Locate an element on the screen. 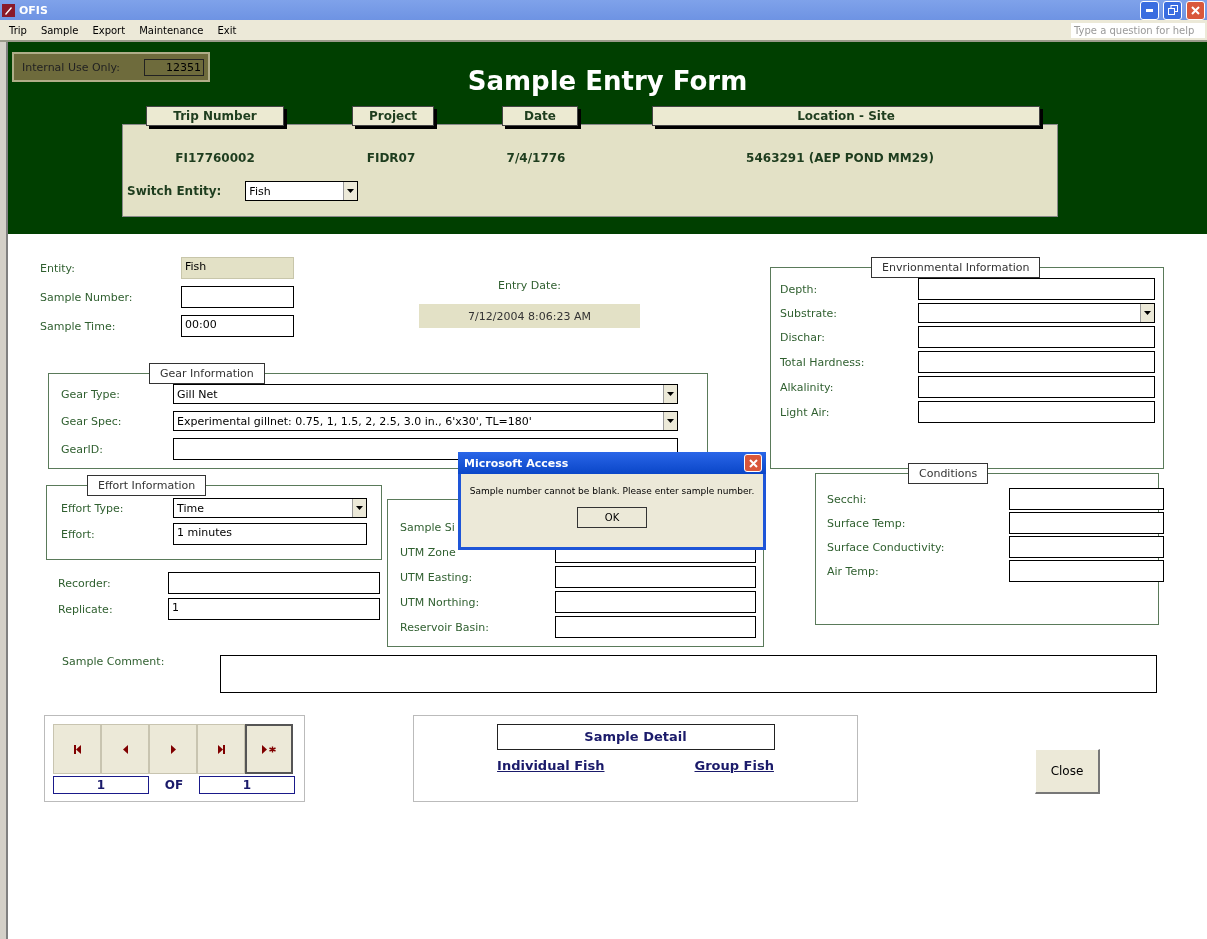  field-label: Replicate: is located at coordinates (86, 609).